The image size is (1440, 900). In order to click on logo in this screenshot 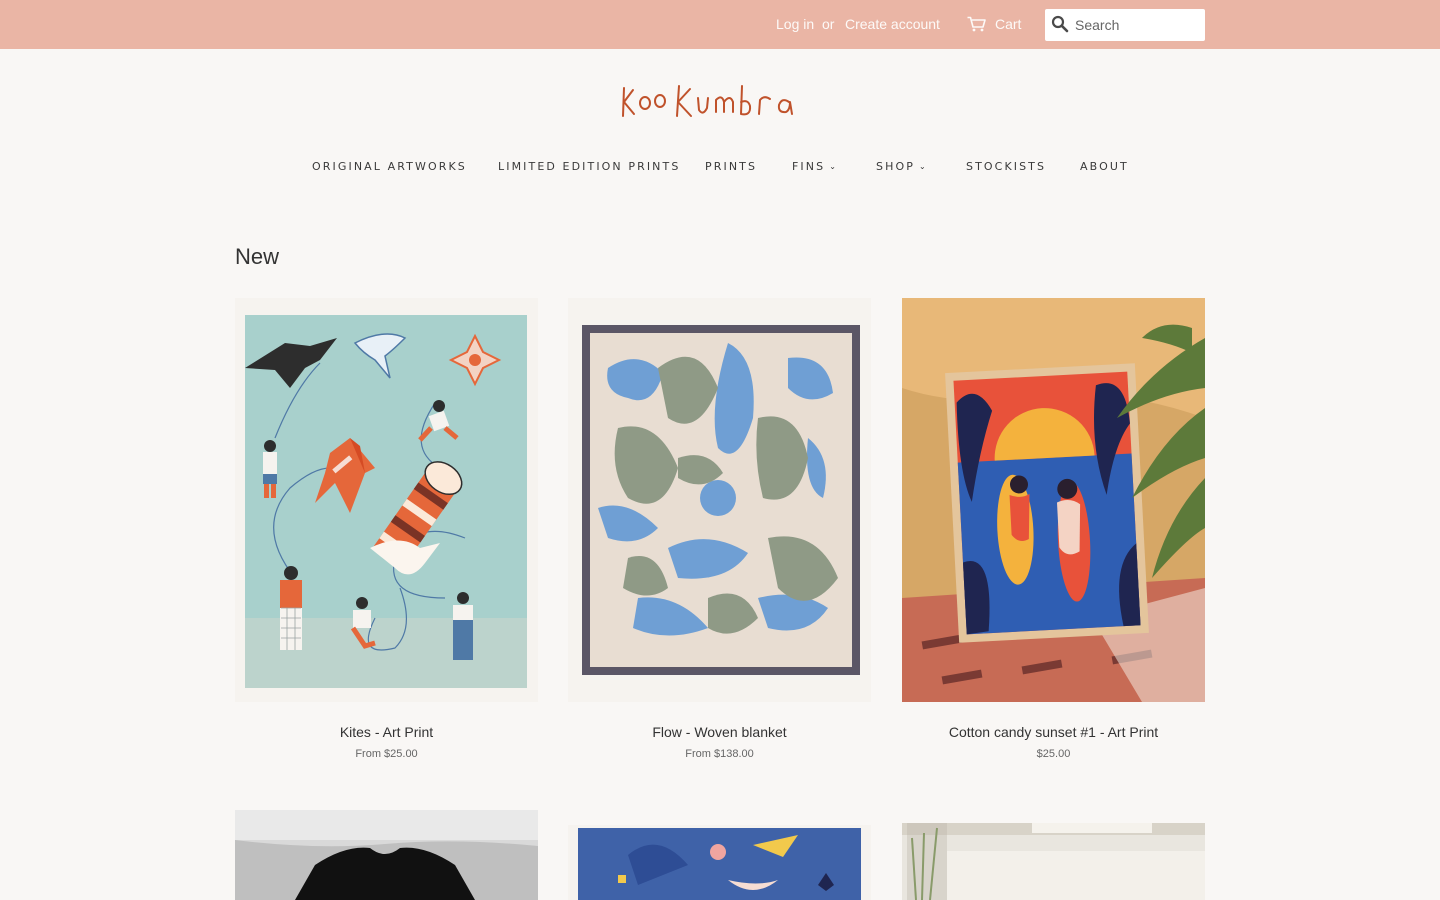, I will do `click(720, 101)`.